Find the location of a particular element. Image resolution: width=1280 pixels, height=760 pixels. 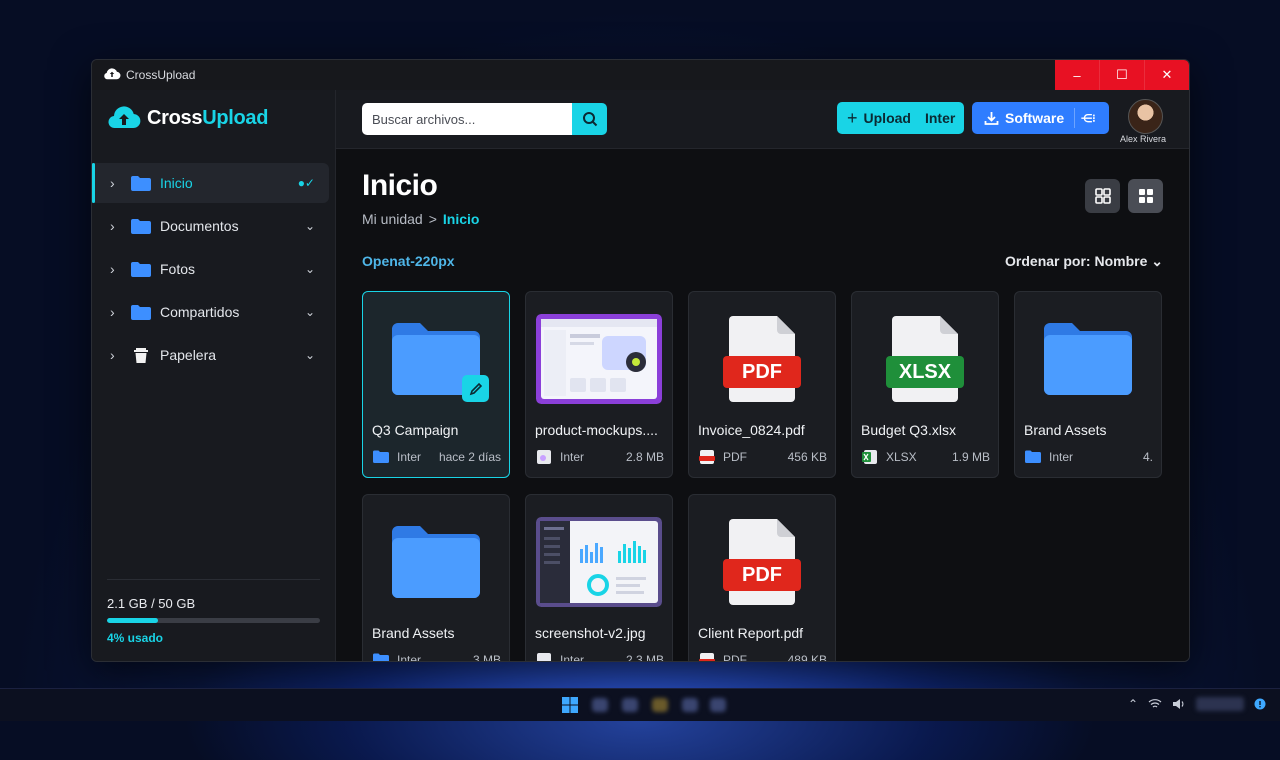

file-meta: Inter 4. is located at coordinates (1088, 457).